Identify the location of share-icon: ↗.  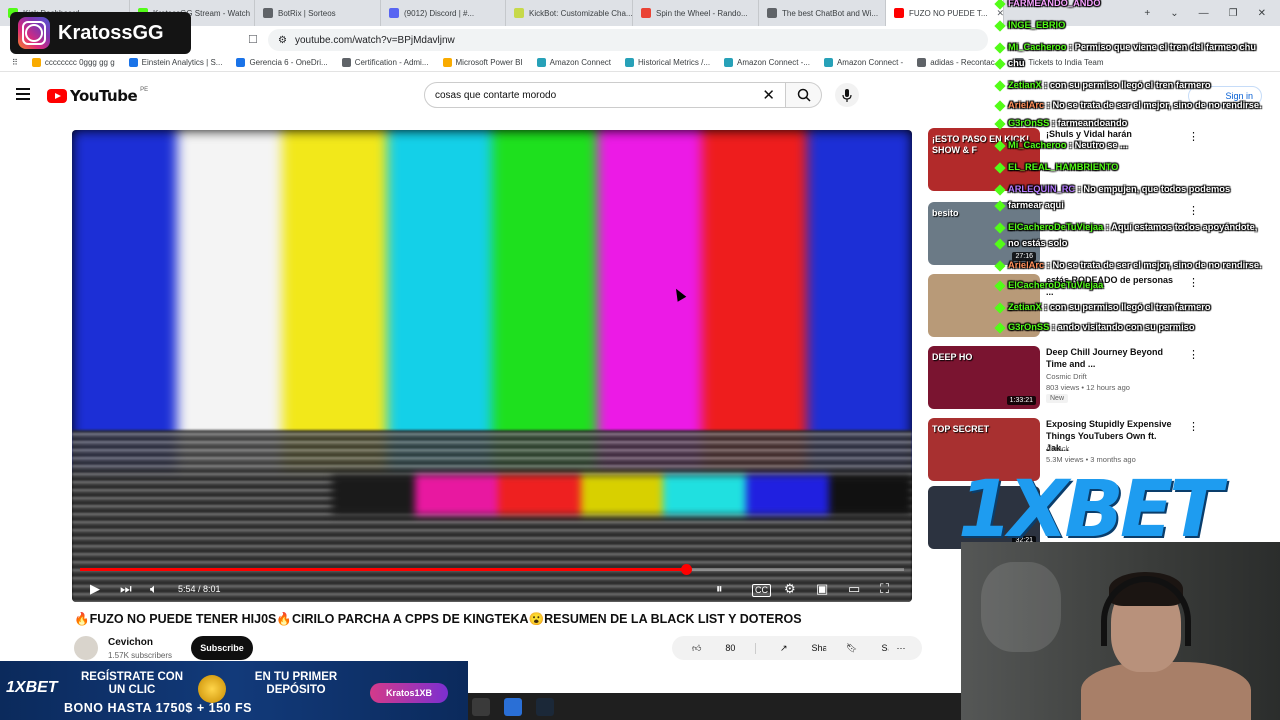
(784, 647).